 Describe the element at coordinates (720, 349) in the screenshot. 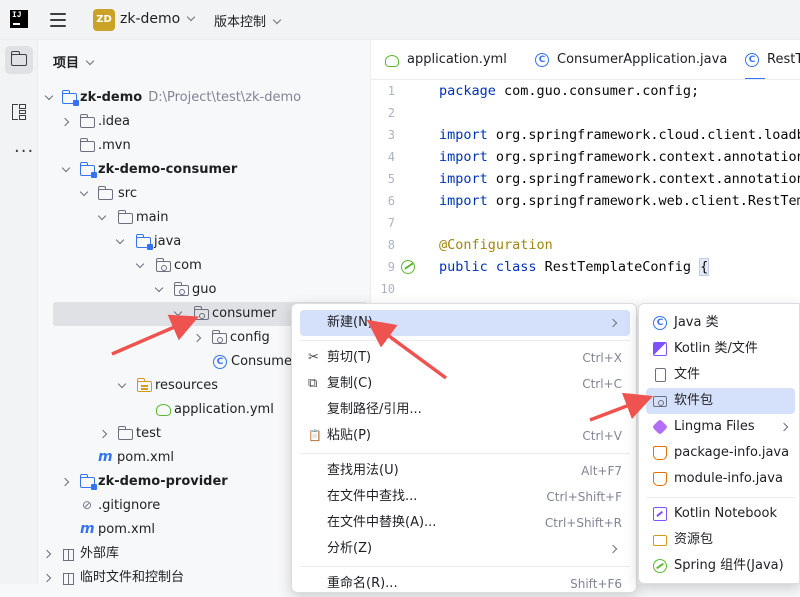

I see `submenu-item-kotlin: Kotlin 类/文件` at that location.